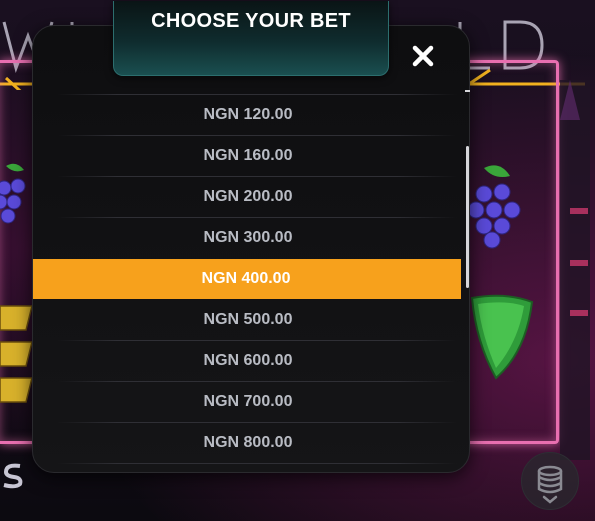 The image size is (595, 521). I want to click on bet-option: NGN 300.00, so click(248, 238).